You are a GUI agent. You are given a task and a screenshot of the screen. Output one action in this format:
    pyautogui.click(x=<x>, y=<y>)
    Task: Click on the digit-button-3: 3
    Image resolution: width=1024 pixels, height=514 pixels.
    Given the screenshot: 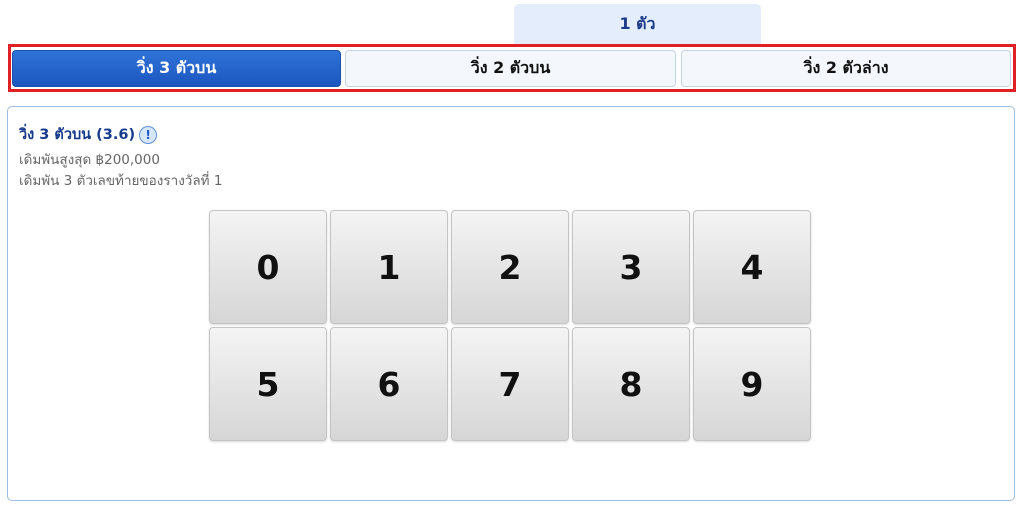 What is the action you would take?
    pyautogui.click(x=631, y=267)
    